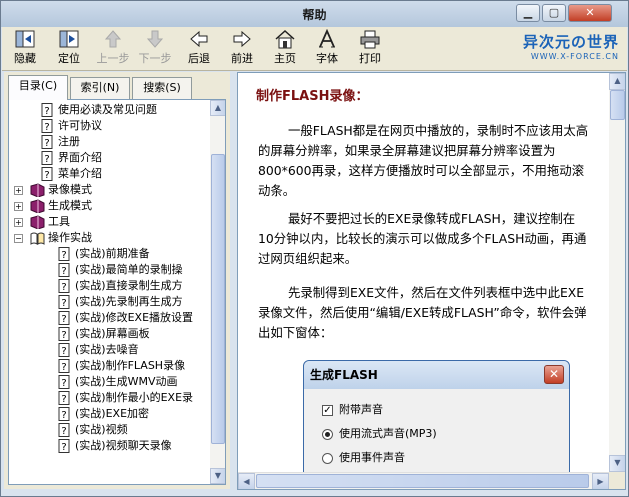  Describe the element at coordinates (123, 445) in the screenshot. I see `tree-item-label: (实战)视频聊天录像` at that location.